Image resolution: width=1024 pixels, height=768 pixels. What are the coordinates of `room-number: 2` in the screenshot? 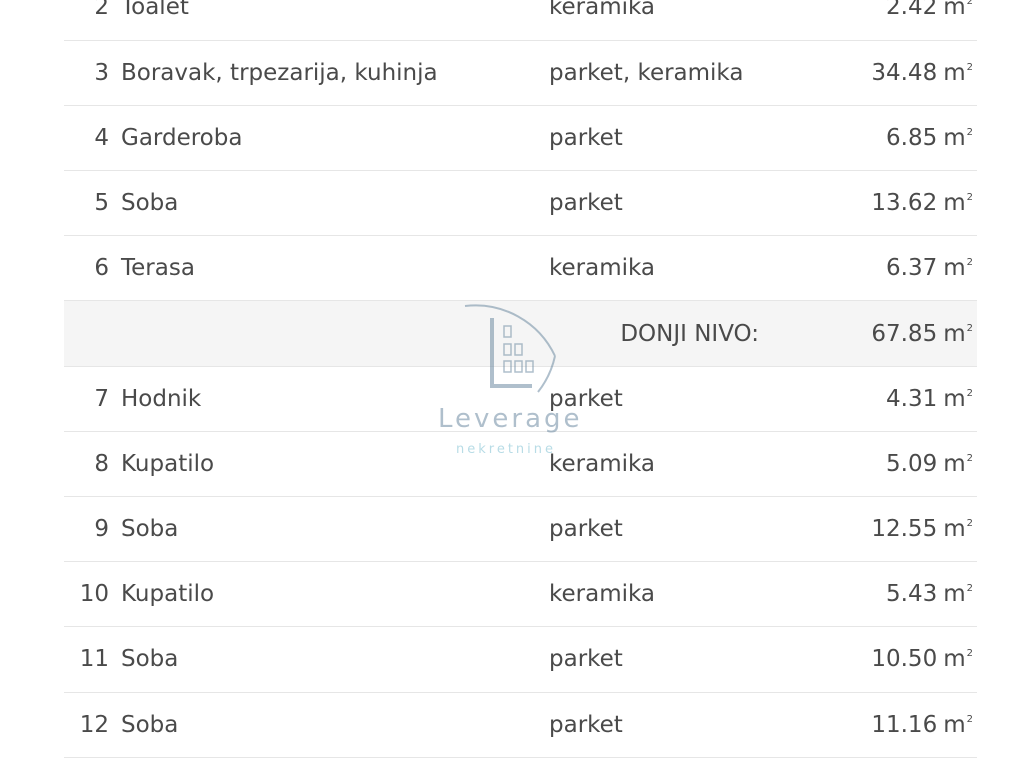 It's located at (101, 10).